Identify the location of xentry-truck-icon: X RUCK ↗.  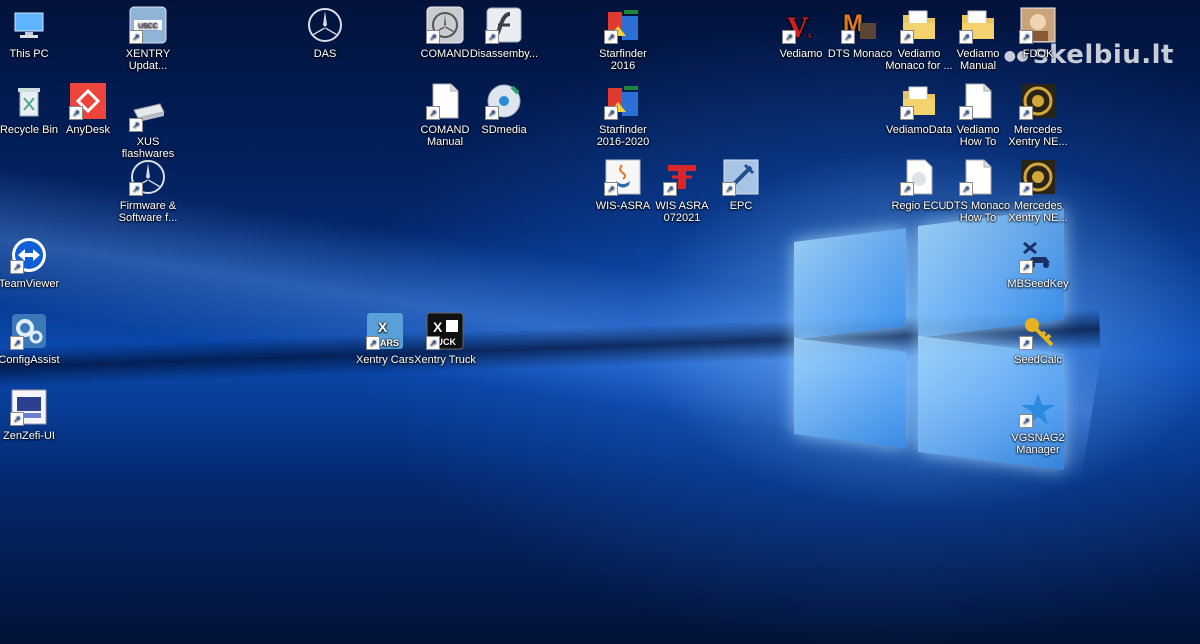
(445, 331).